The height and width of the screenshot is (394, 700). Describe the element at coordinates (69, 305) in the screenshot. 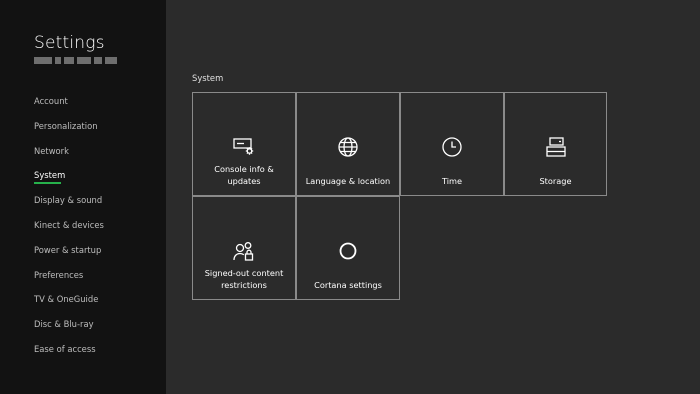

I see `sidebar-item-tv-oneguide: TV & OneGuide` at that location.